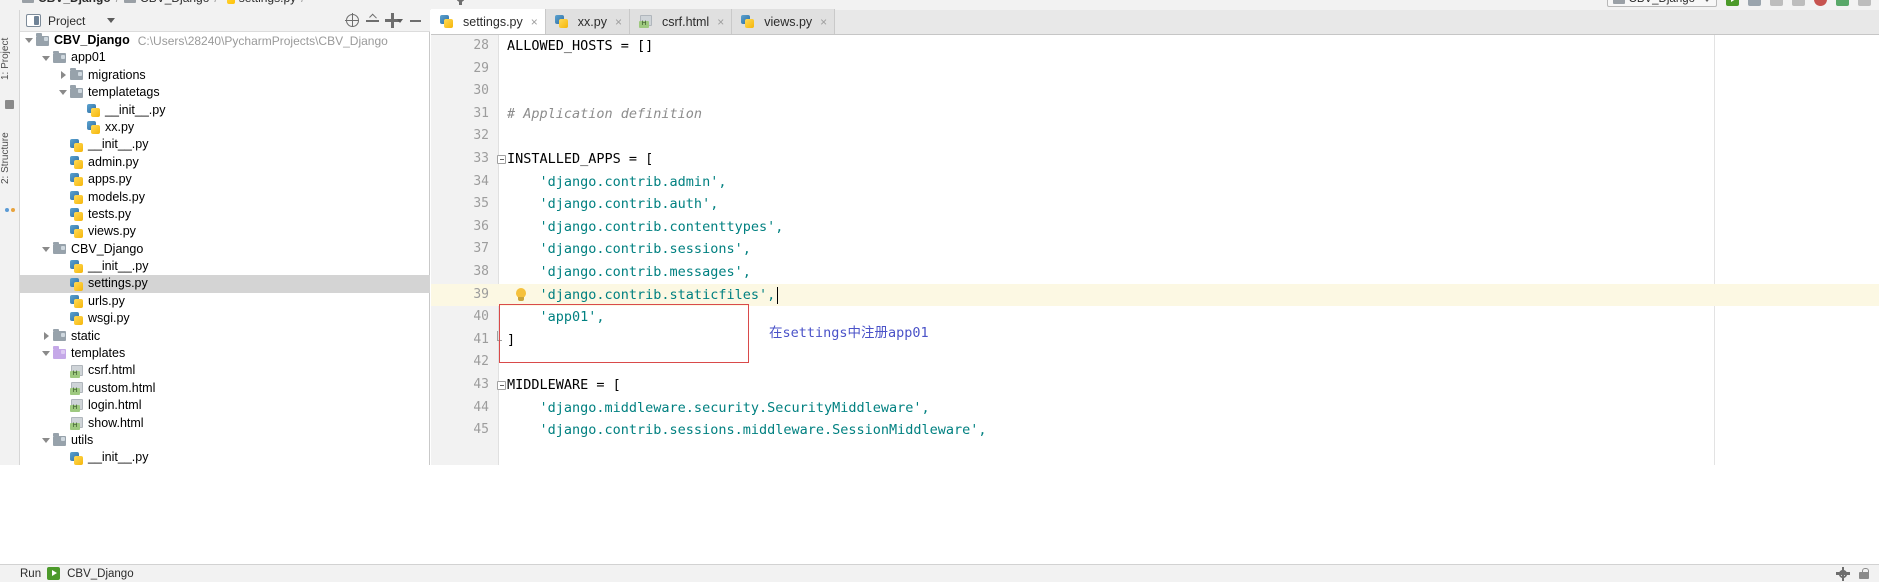 Image resolution: width=1879 pixels, height=582 pixels. What do you see at coordinates (784, 21) in the screenshot?
I see `tab-views-py: views.py ×` at bounding box center [784, 21].